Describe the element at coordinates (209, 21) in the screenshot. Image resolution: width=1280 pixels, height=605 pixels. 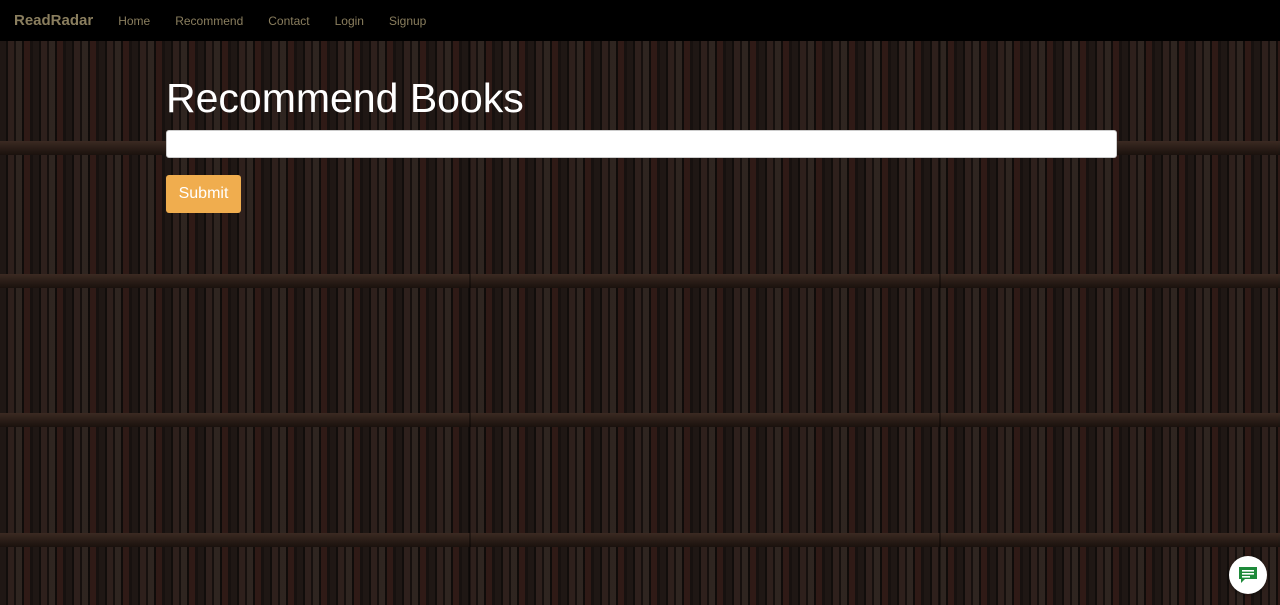
I see `nav-link-recommend: Recommend` at that location.